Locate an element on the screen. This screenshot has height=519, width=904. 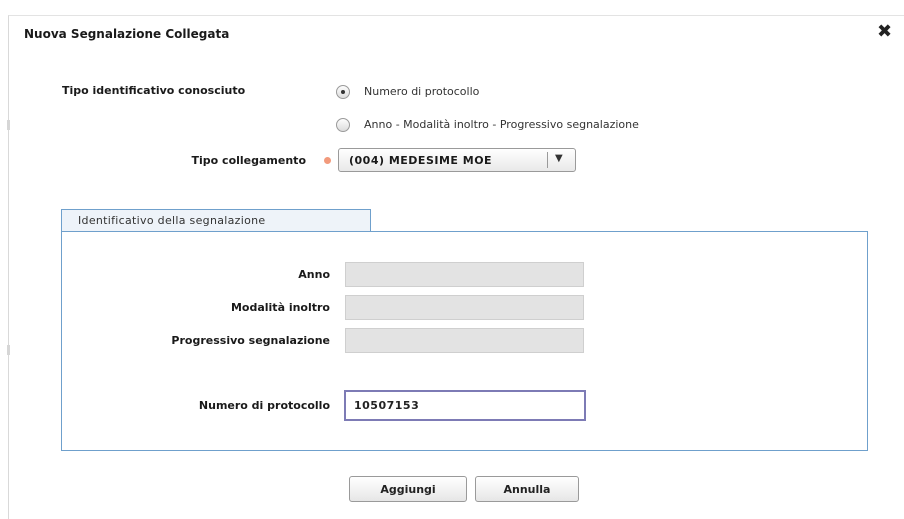
tipo-identificativo-label: Tipo identificativo conosciuto is located at coordinates (154, 90).